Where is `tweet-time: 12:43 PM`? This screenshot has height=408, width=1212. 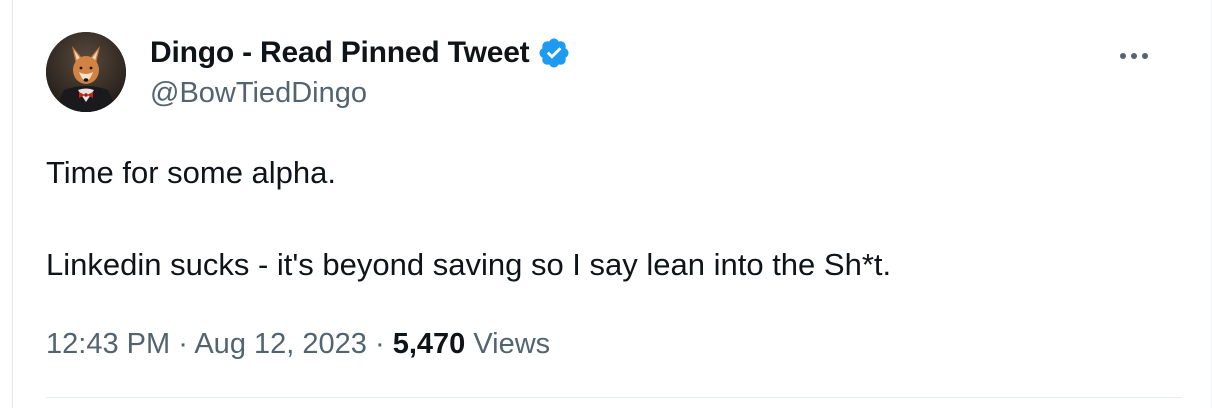
tweet-time: 12:43 PM is located at coordinates (108, 344).